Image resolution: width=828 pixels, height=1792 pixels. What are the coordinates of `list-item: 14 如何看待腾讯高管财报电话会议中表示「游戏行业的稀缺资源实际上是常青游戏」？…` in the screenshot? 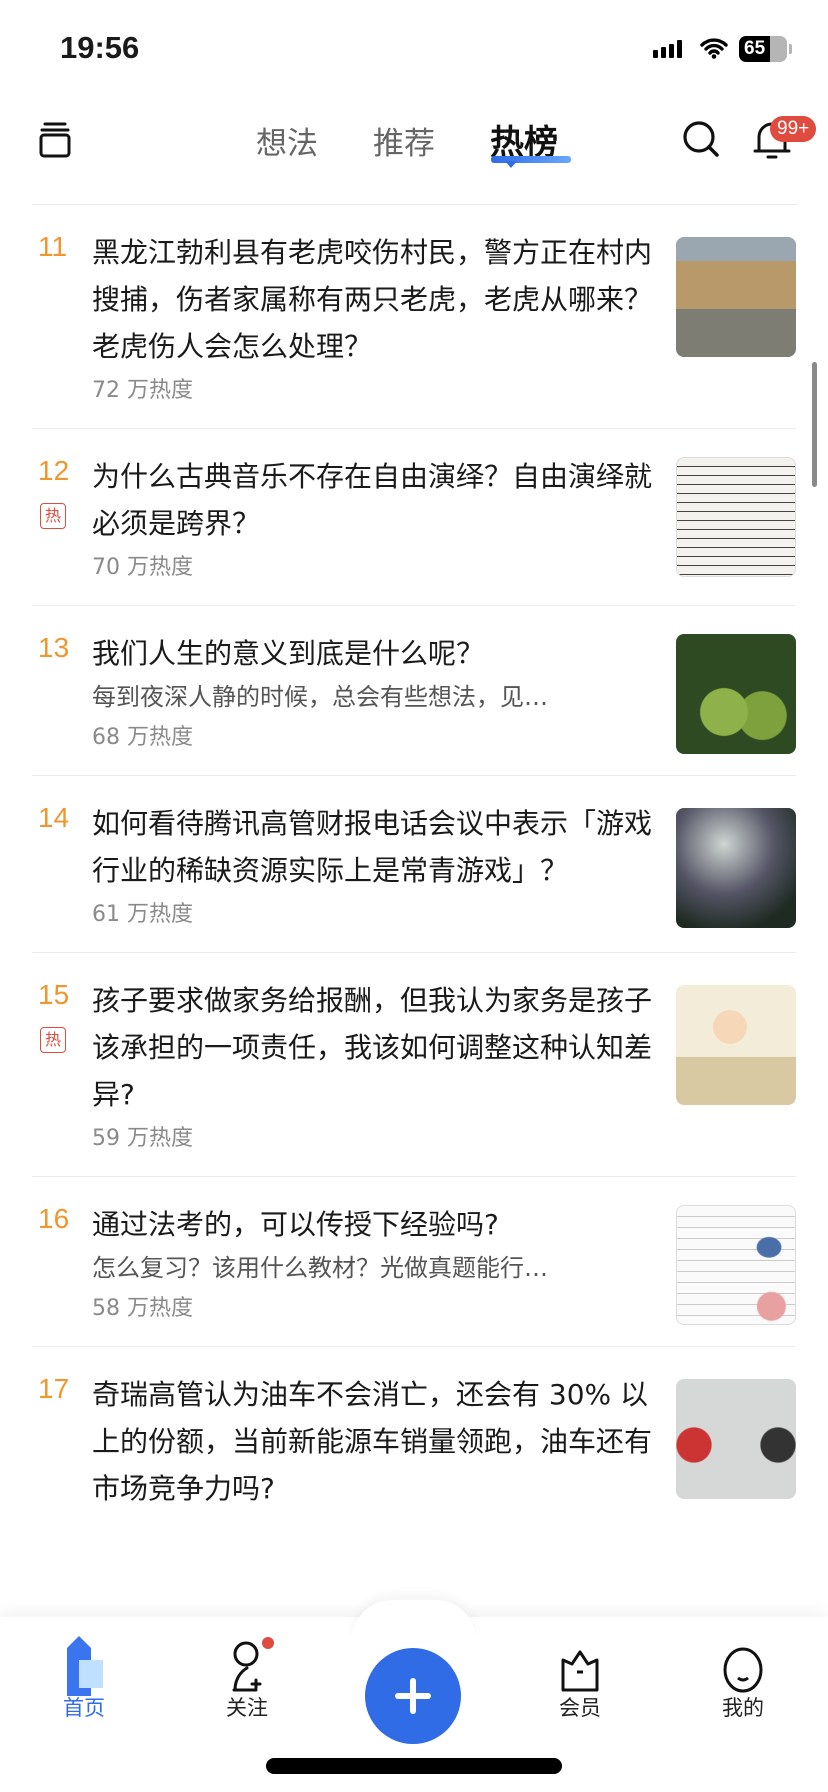 It's located at (414, 864).